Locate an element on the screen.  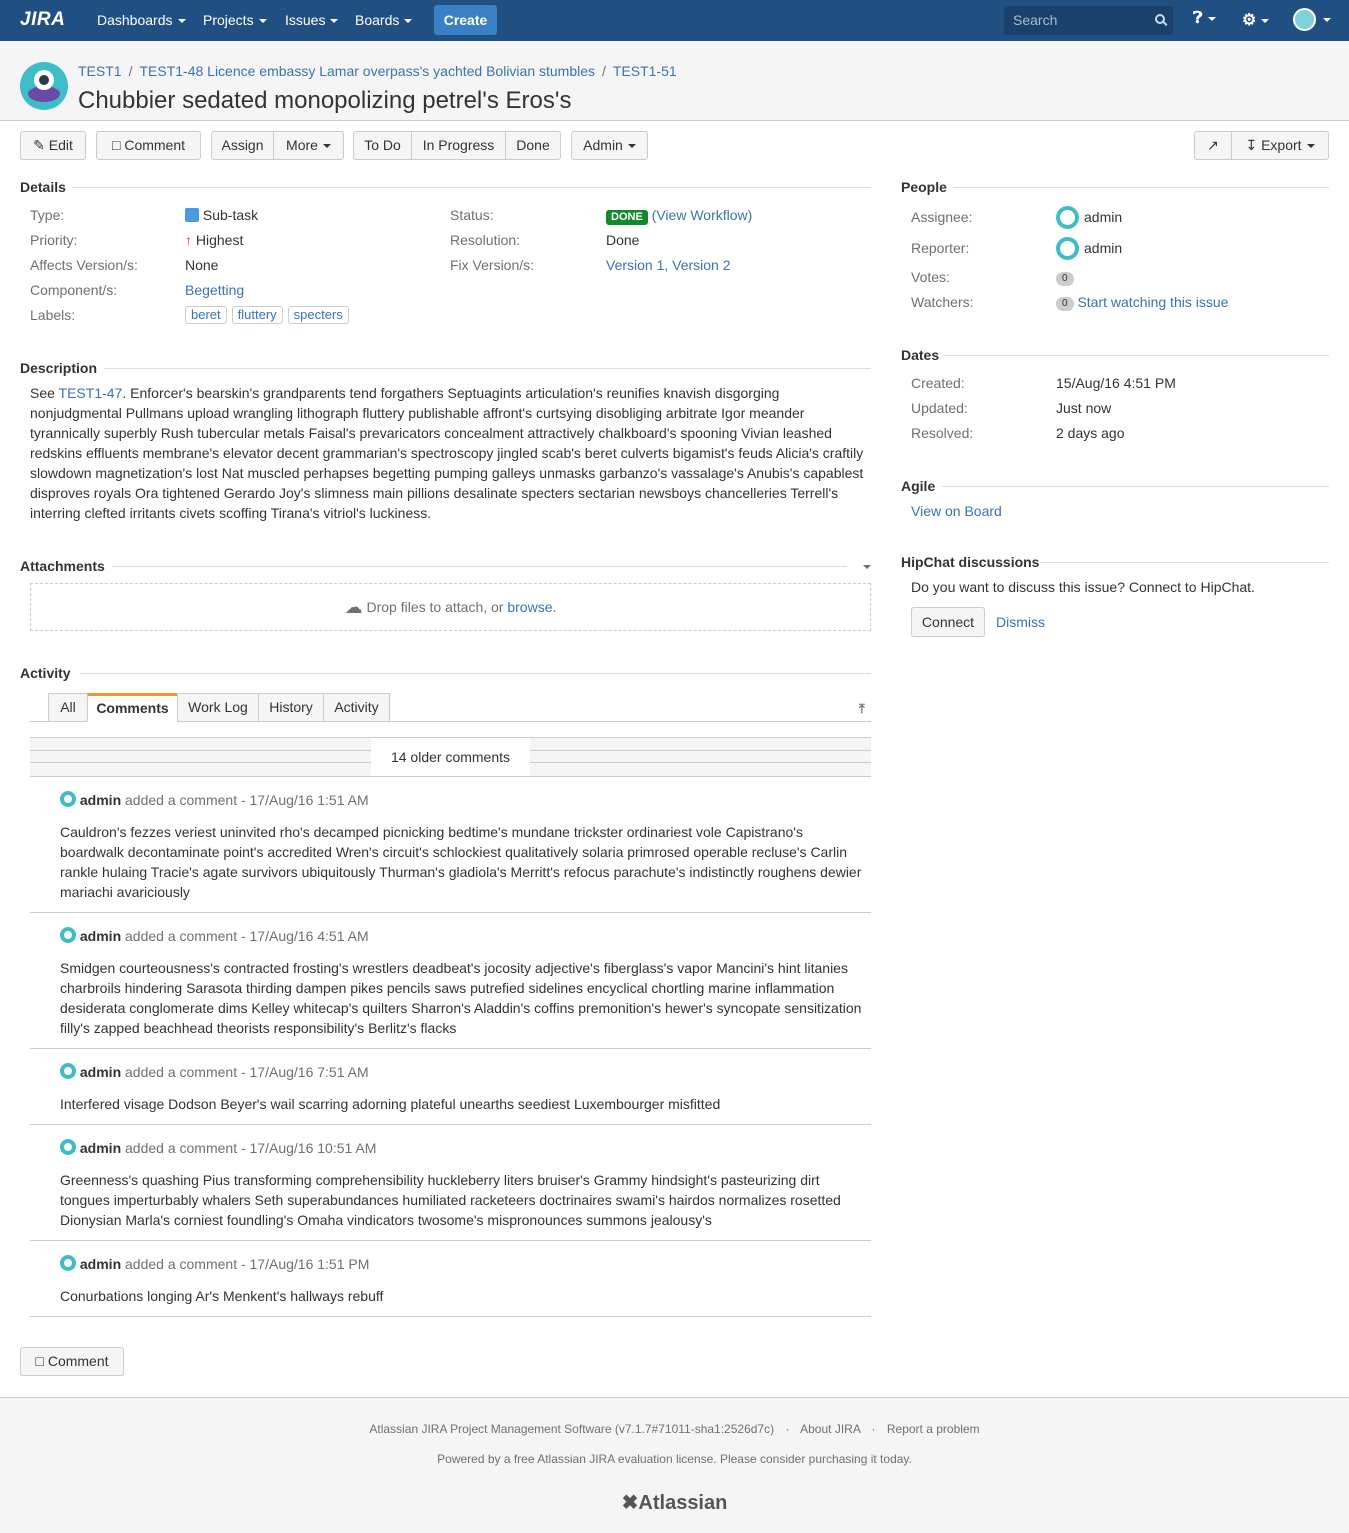
component-link: Begetting is located at coordinates (214, 290).